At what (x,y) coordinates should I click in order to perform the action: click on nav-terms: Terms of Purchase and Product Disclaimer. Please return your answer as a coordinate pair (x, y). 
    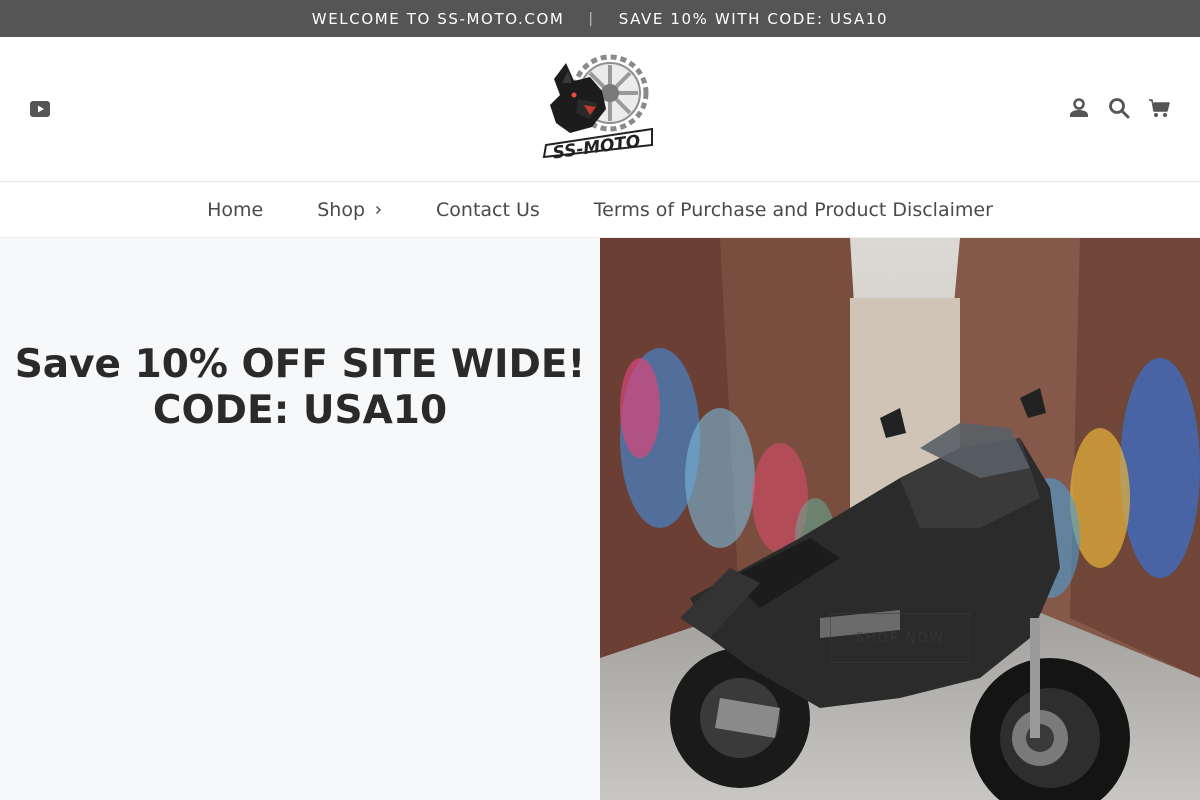
    Looking at the image, I should click on (793, 210).